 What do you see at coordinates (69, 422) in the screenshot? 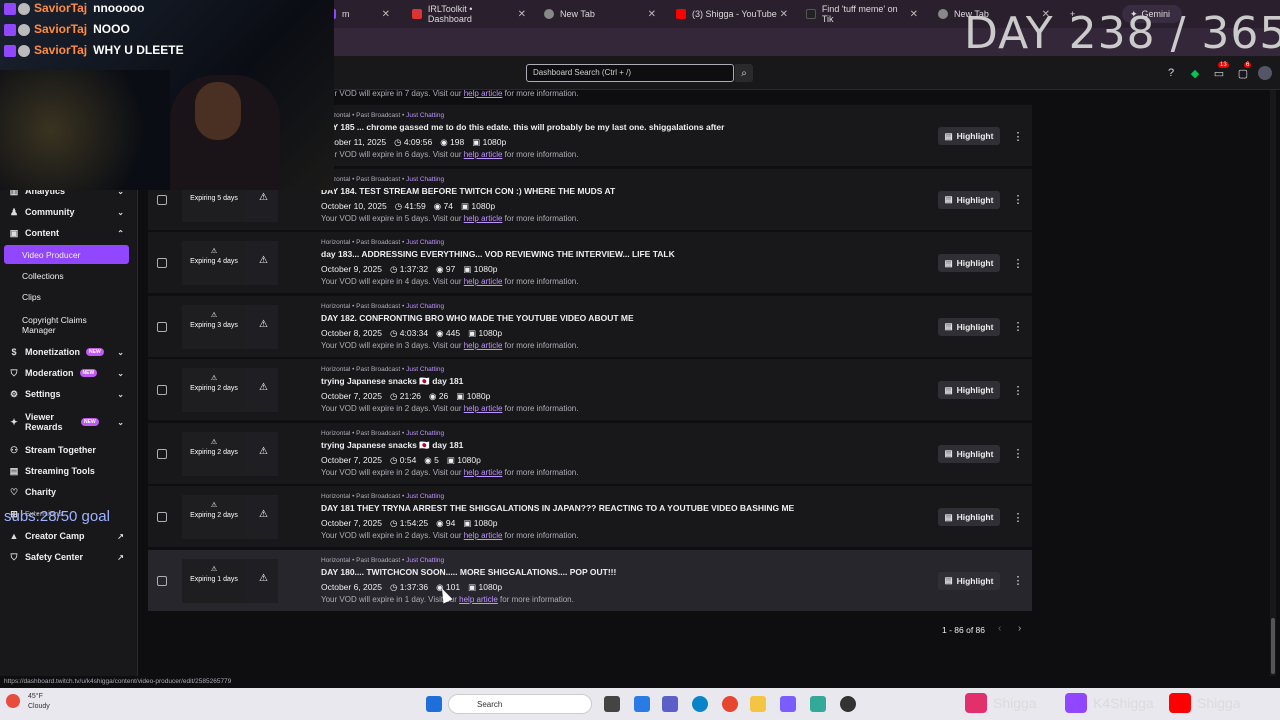
I see `sidebar-item-viewer-rewards: ✦ Viewer Rewards NEW ⌄` at bounding box center [69, 422].